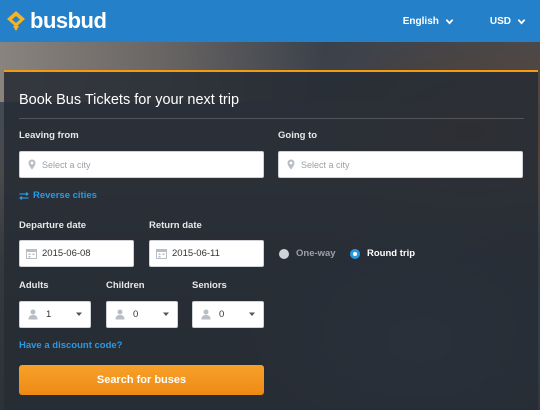 The width and height of the screenshot is (540, 410). What do you see at coordinates (65, 195) in the screenshot?
I see `reverse-cities-label: Reverse cities` at bounding box center [65, 195].